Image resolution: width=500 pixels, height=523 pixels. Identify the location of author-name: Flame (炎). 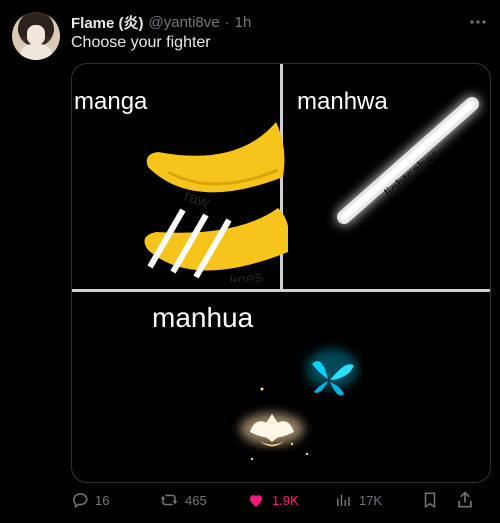
(107, 22).